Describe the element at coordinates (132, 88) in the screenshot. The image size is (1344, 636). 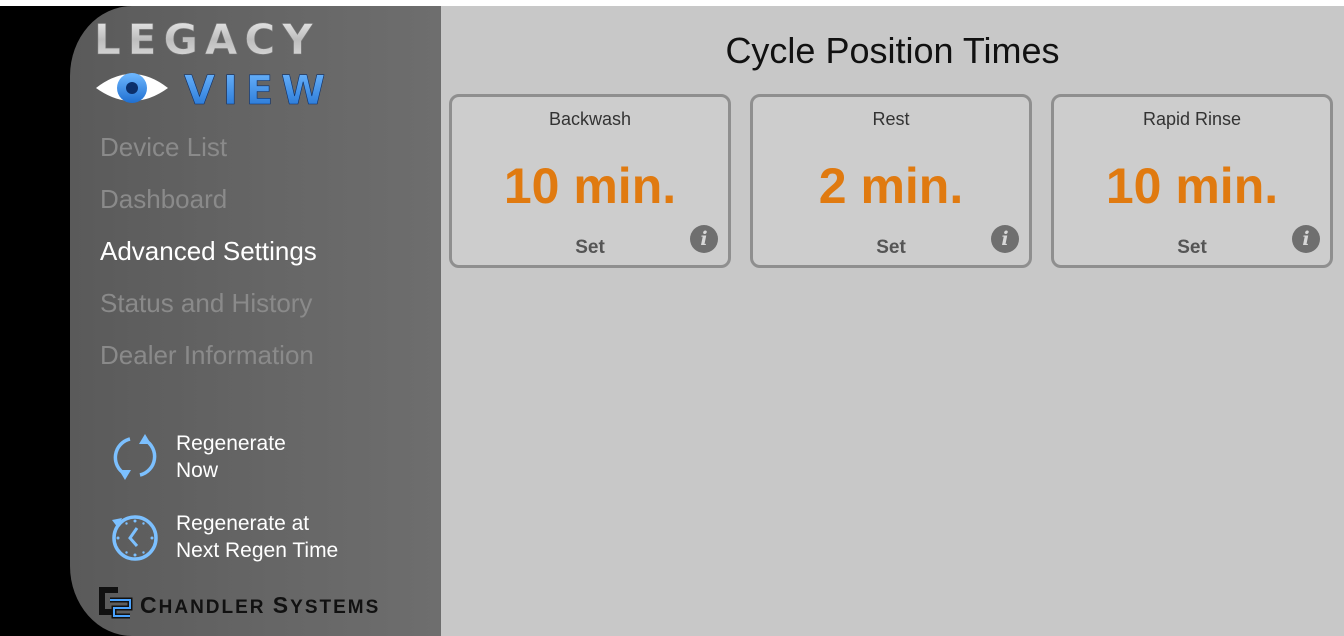
I see `eye-icon` at that location.